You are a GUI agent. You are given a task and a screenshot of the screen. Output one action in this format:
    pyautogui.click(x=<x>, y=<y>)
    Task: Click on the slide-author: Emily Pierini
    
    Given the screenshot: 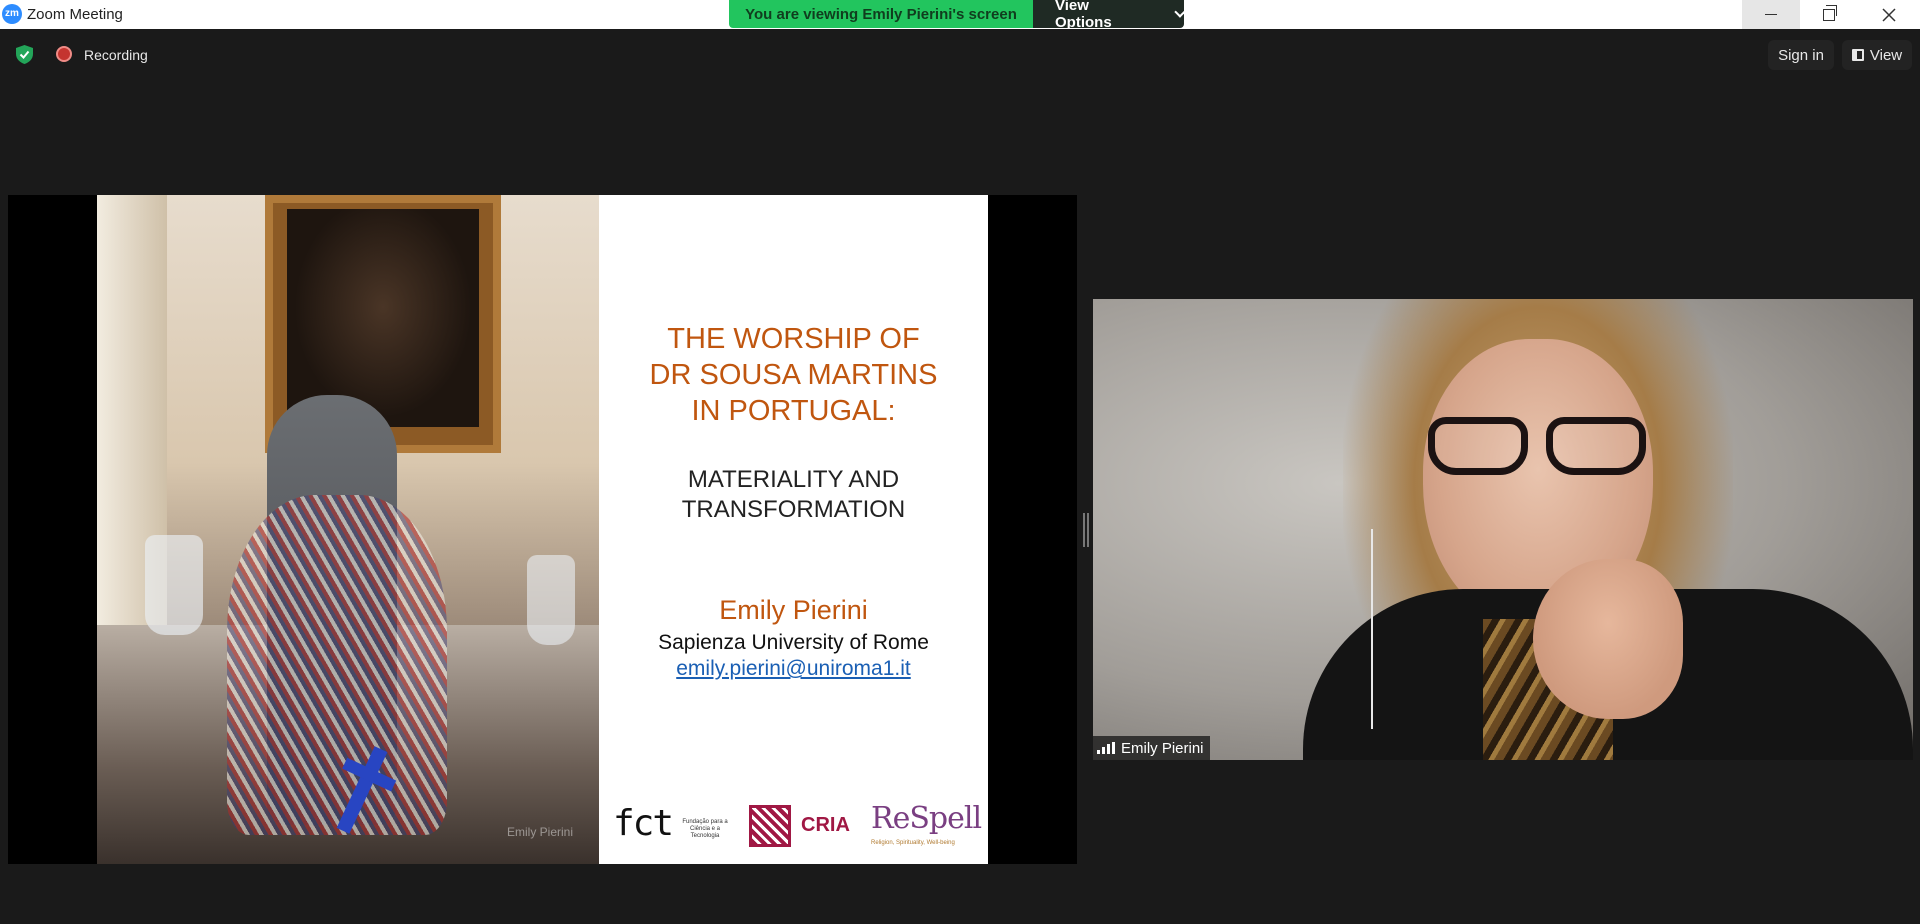 What is the action you would take?
    pyautogui.click(x=793, y=610)
    